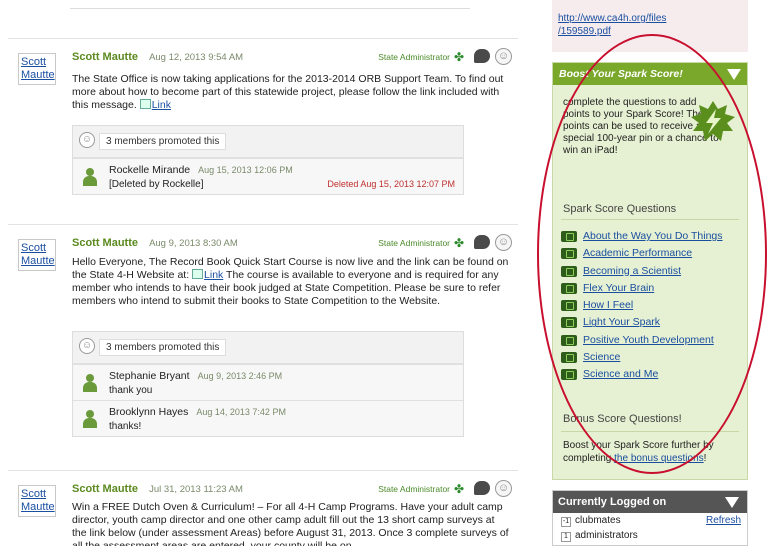  I want to click on promoted-row: ☺ 3 members promoted this, so click(268, 348).